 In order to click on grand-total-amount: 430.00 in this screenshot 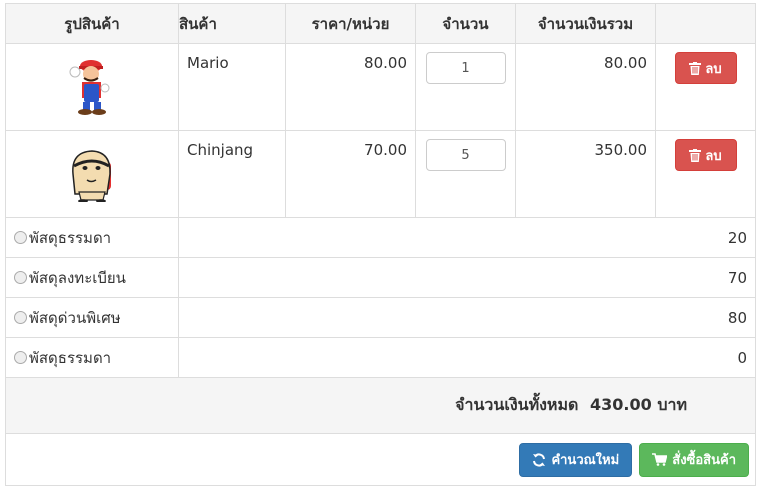, I will do `click(620, 404)`.